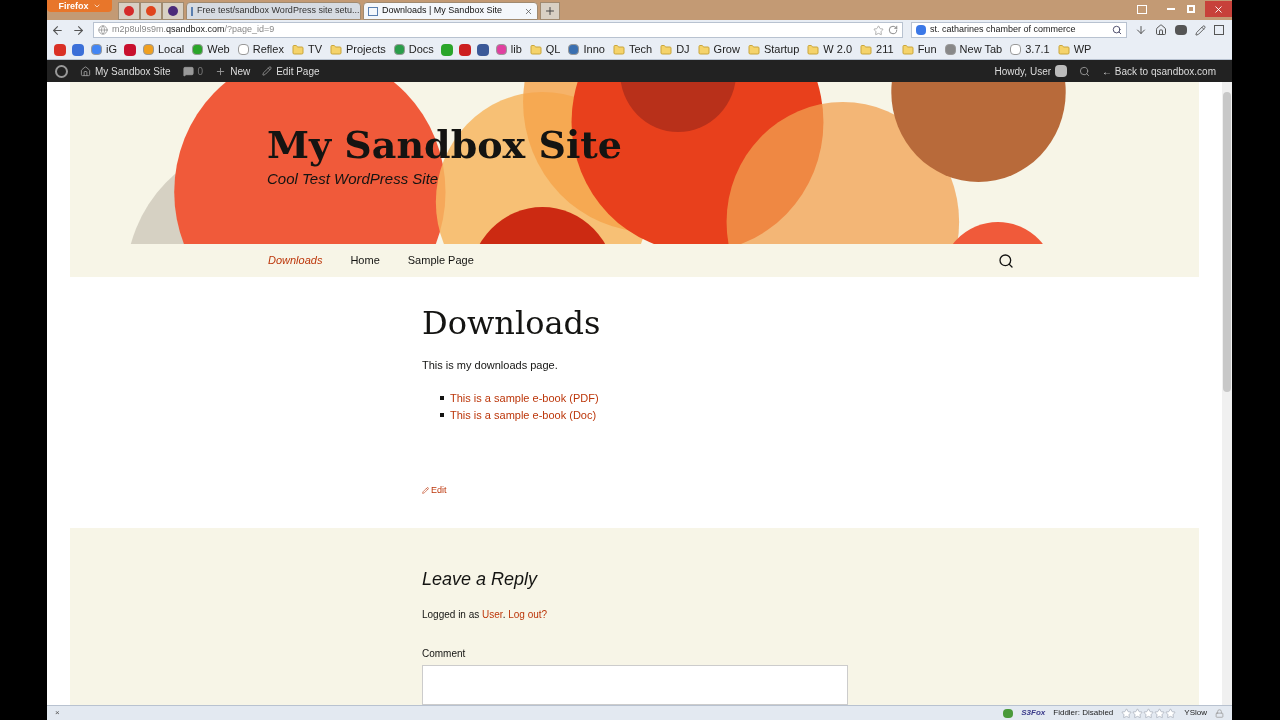 Image resolution: width=1280 pixels, height=720 pixels. I want to click on search-engine-icon, so click(921, 30).